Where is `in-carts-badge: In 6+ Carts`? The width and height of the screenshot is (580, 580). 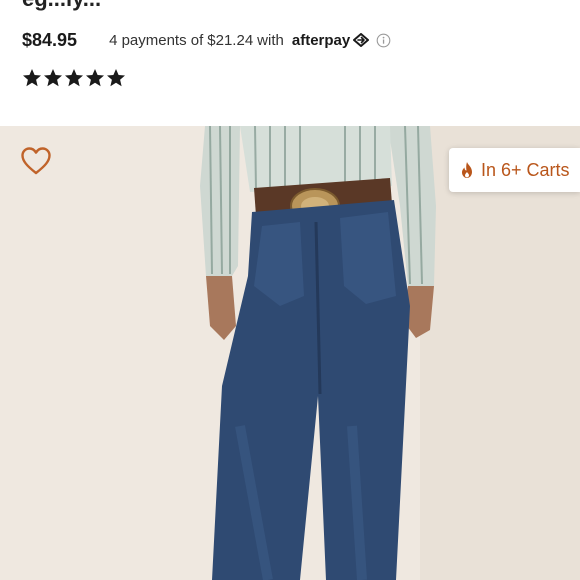
in-carts-badge: In 6+ Carts is located at coordinates (514, 170).